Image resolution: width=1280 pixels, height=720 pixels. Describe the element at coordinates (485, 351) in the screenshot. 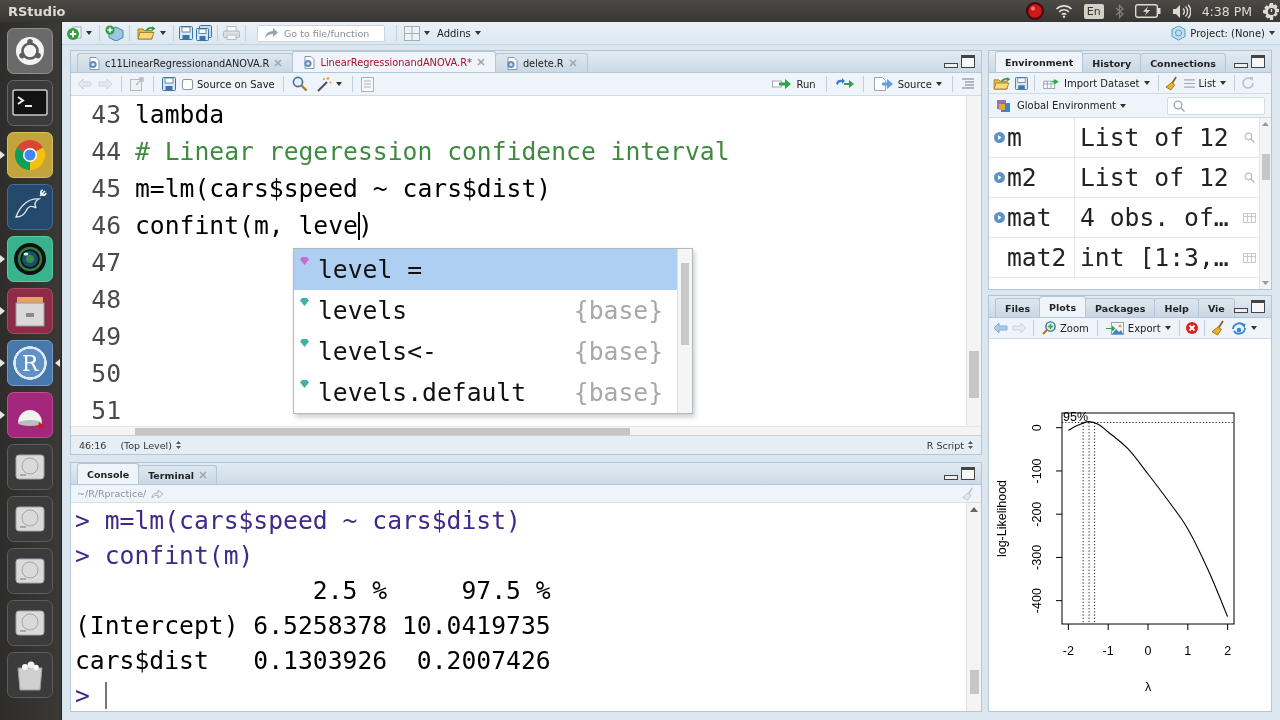

I see `completion-item: levels<- {base}` at that location.